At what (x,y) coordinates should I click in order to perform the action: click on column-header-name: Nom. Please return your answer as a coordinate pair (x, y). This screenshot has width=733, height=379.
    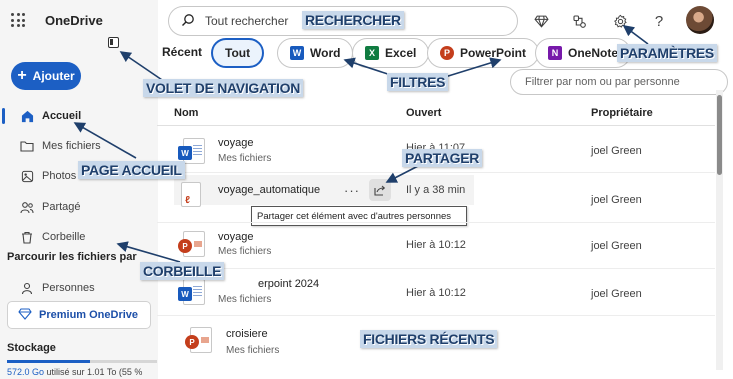
    Looking at the image, I should click on (186, 113).